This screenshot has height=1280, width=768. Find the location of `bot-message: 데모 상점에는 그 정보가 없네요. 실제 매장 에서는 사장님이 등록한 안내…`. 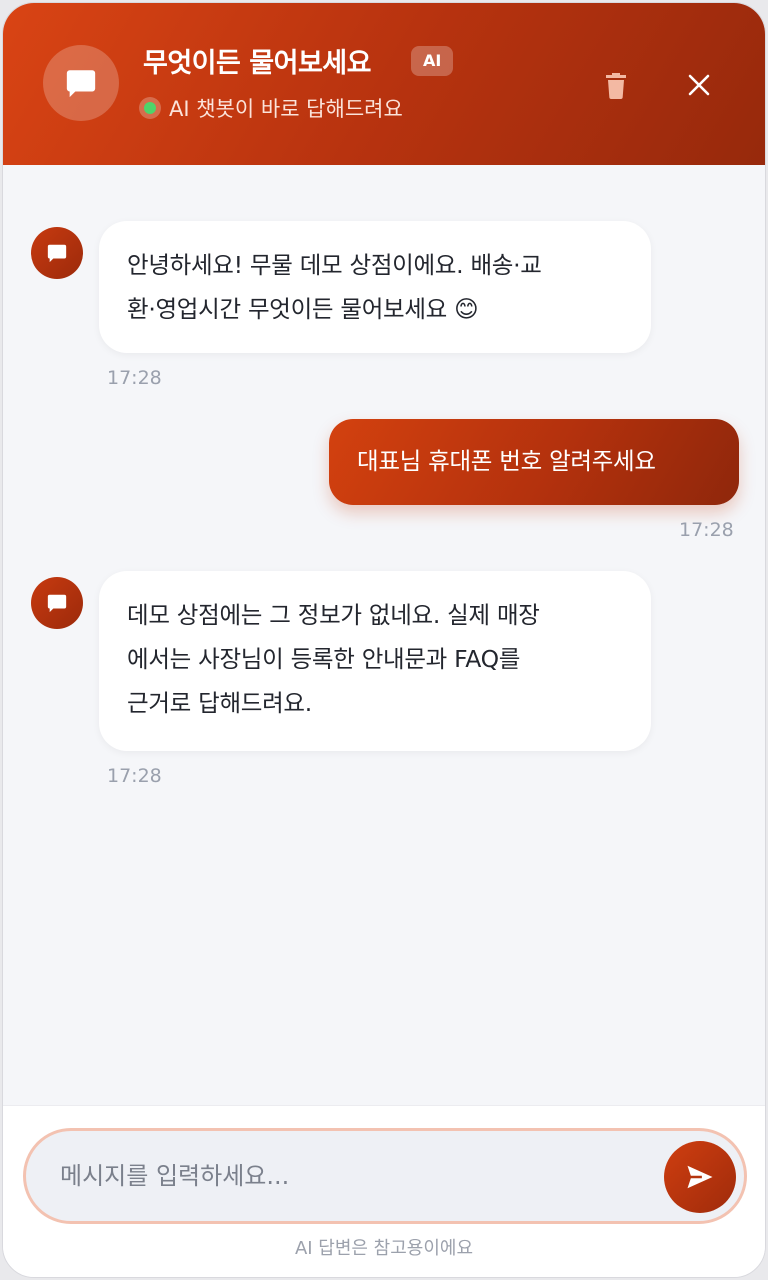

bot-message: 데모 상점에는 그 정보가 없네요. 실제 매장 에서는 사장님이 등록한 안내… is located at coordinates (375, 661).